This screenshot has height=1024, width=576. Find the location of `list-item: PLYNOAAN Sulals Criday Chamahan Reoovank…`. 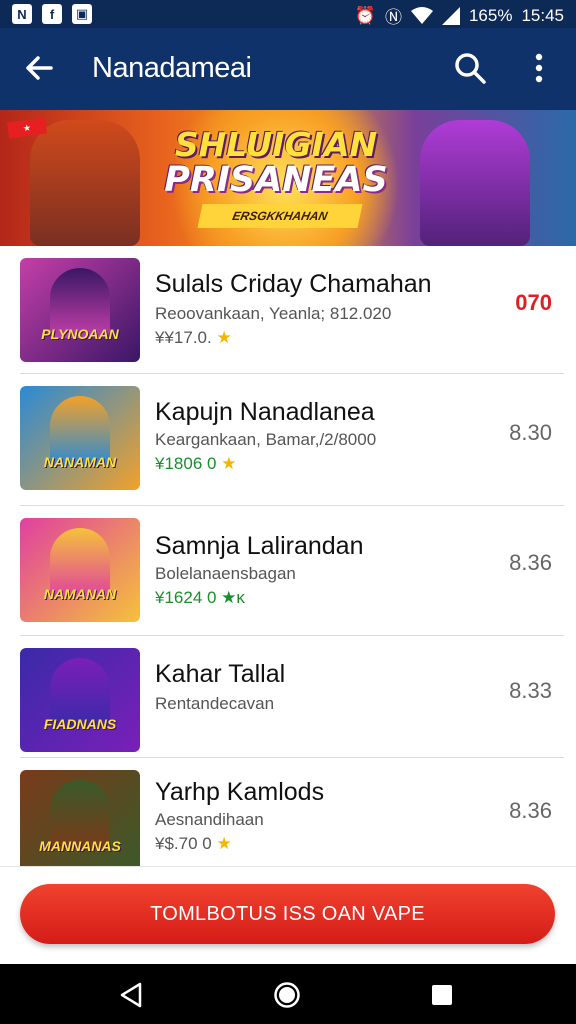

list-item: PLYNOAAN Sulals Criday Chamahan Reoovank… is located at coordinates (288, 310).